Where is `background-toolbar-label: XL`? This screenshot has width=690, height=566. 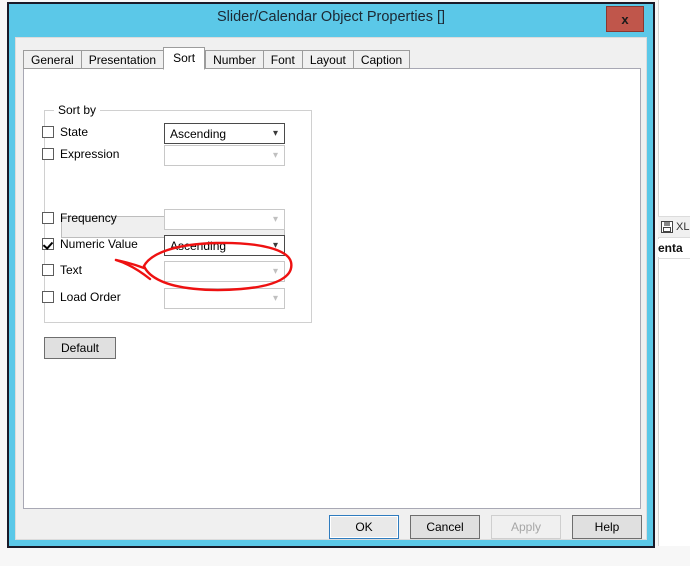
background-toolbar-label: XL is located at coordinates (683, 227).